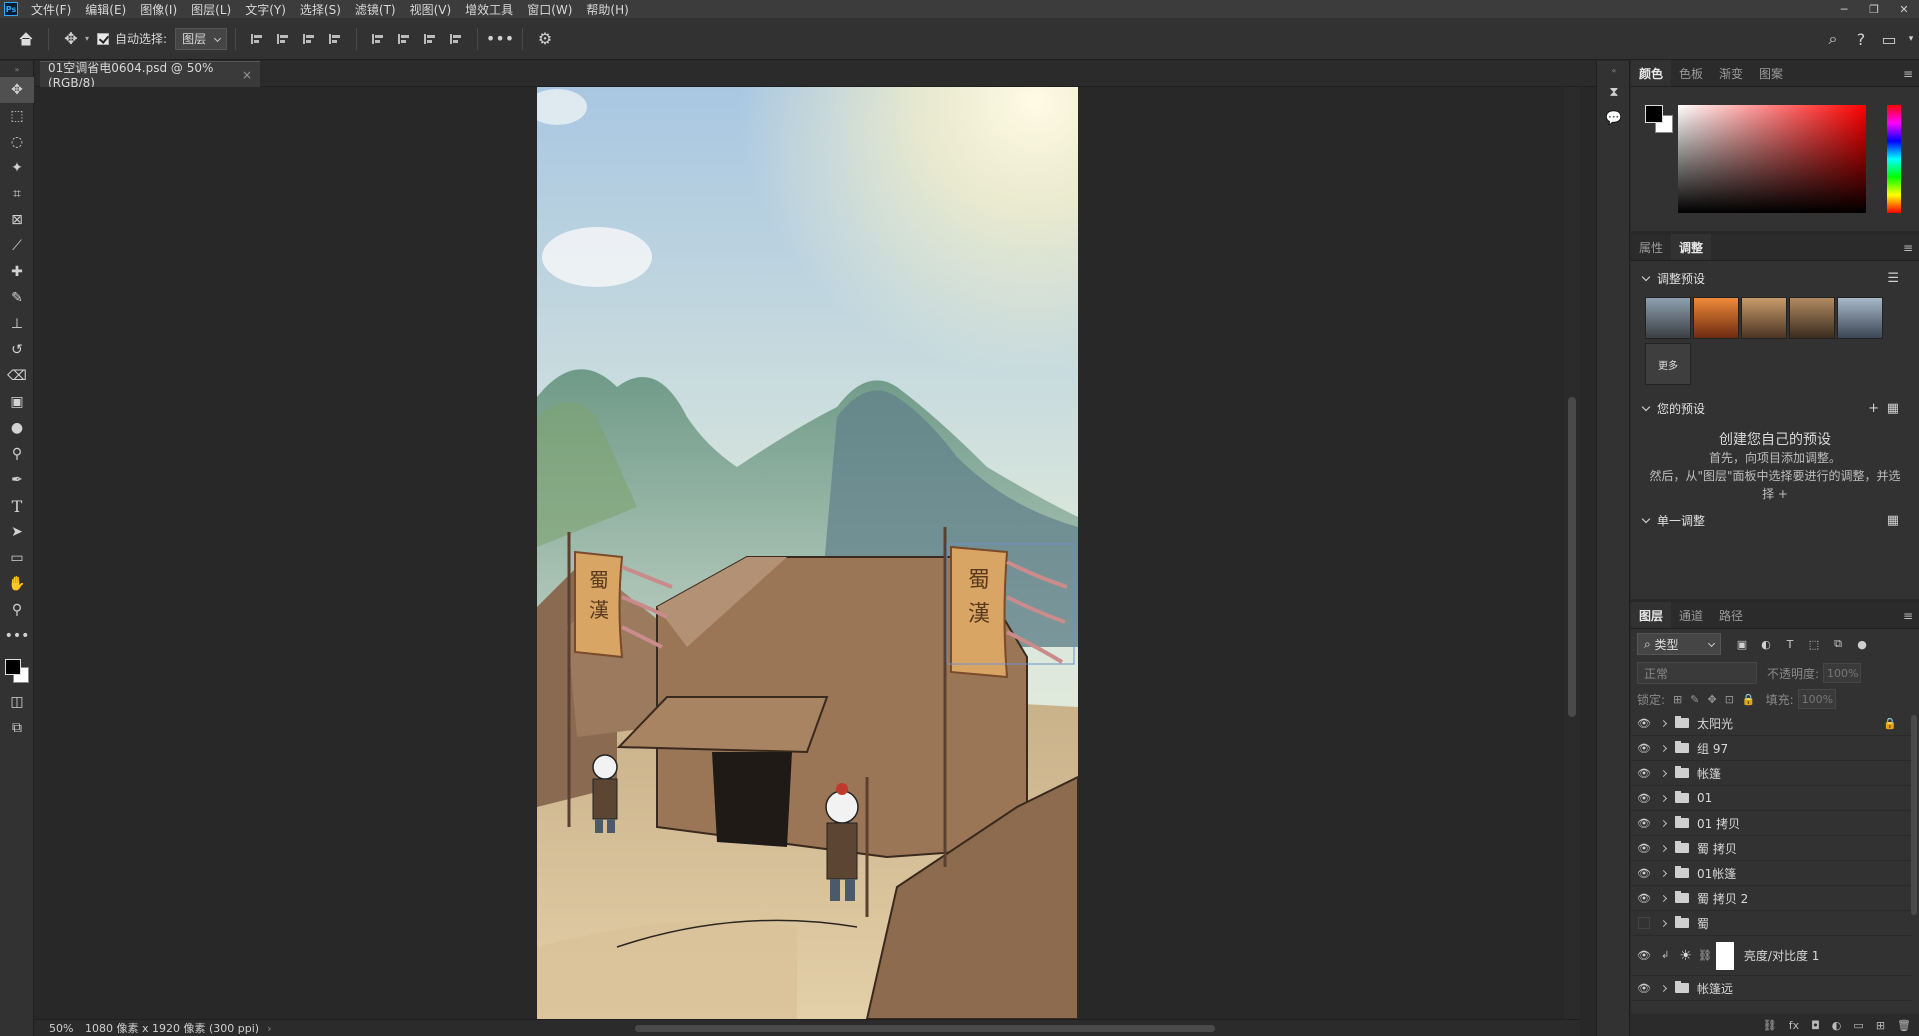  I want to click on menu-type: 文字(Y), so click(265, 9).